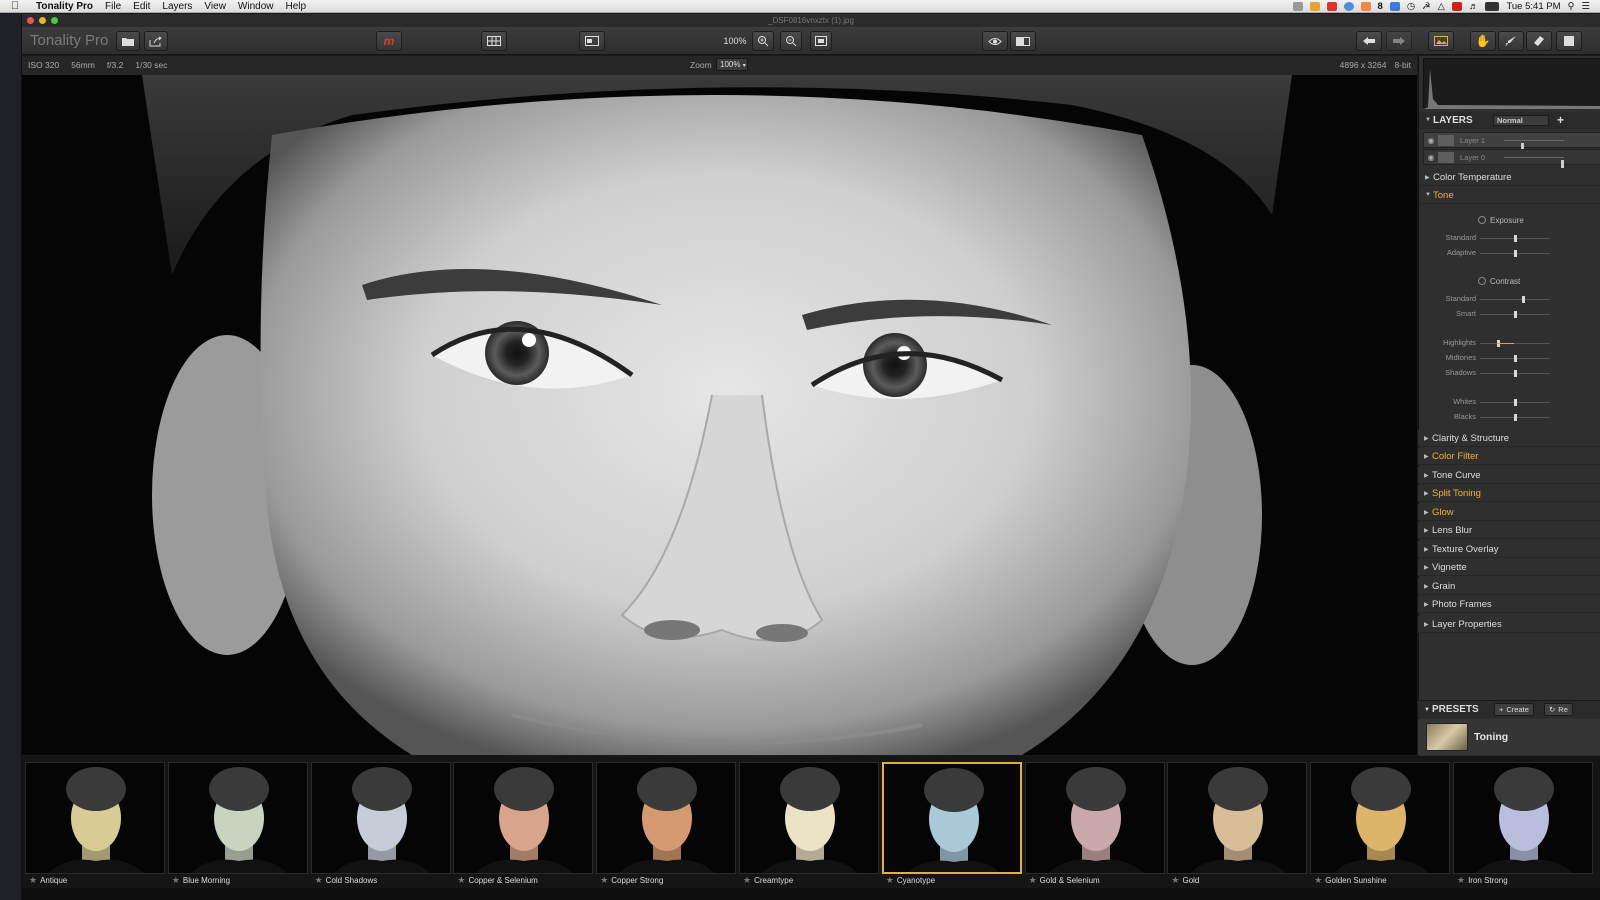  Describe the element at coordinates (1569, 41) in the screenshot. I see `gradient-tool-button` at that location.